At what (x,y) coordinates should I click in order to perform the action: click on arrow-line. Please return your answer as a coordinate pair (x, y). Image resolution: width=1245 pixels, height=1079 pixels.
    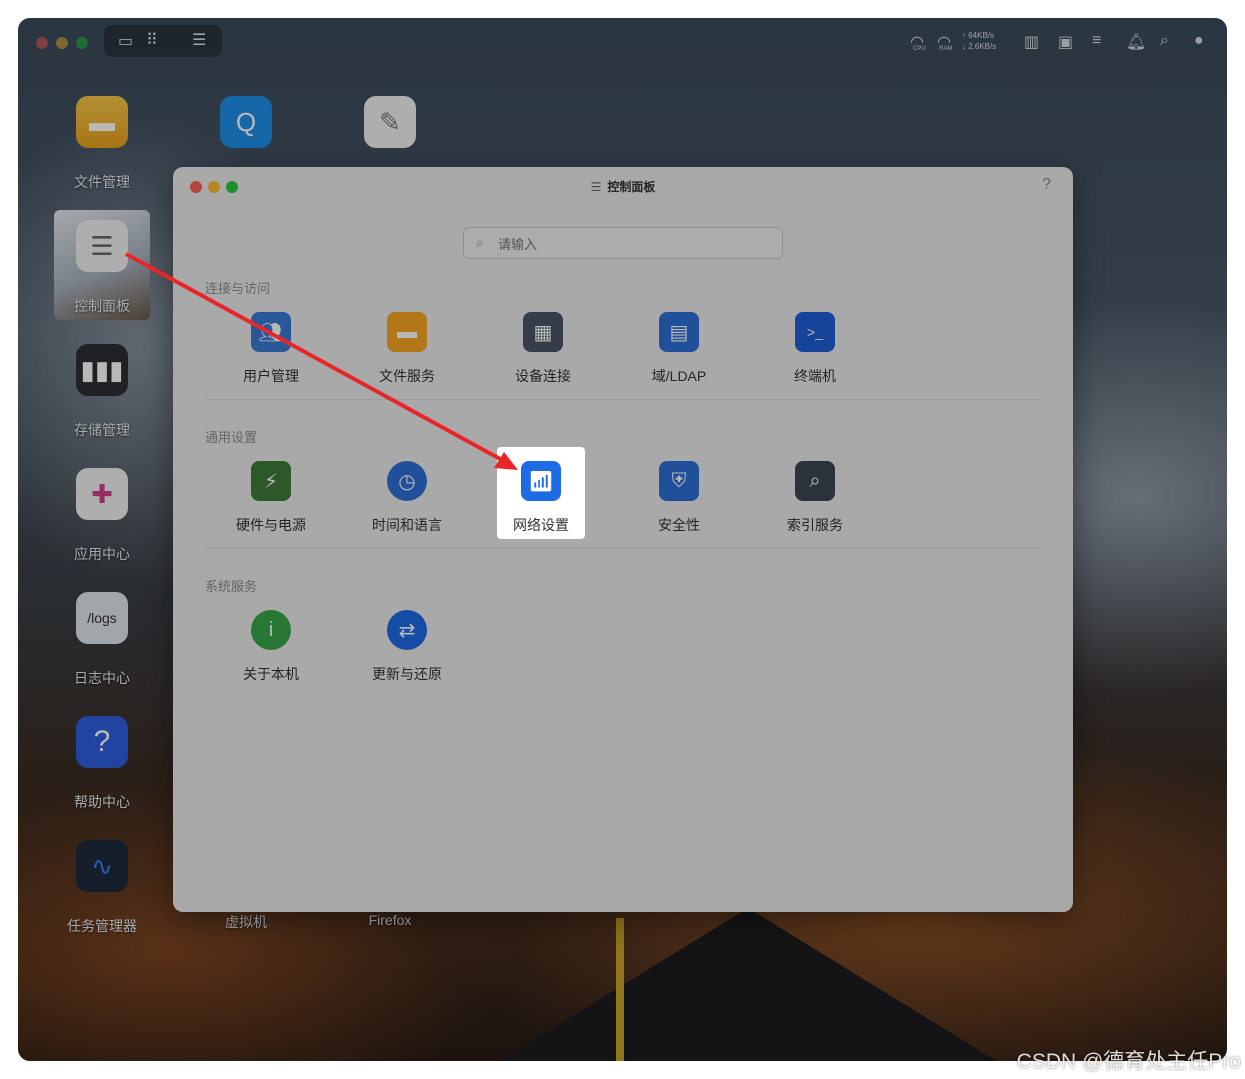
    Looking at the image, I should click on (314, 357).